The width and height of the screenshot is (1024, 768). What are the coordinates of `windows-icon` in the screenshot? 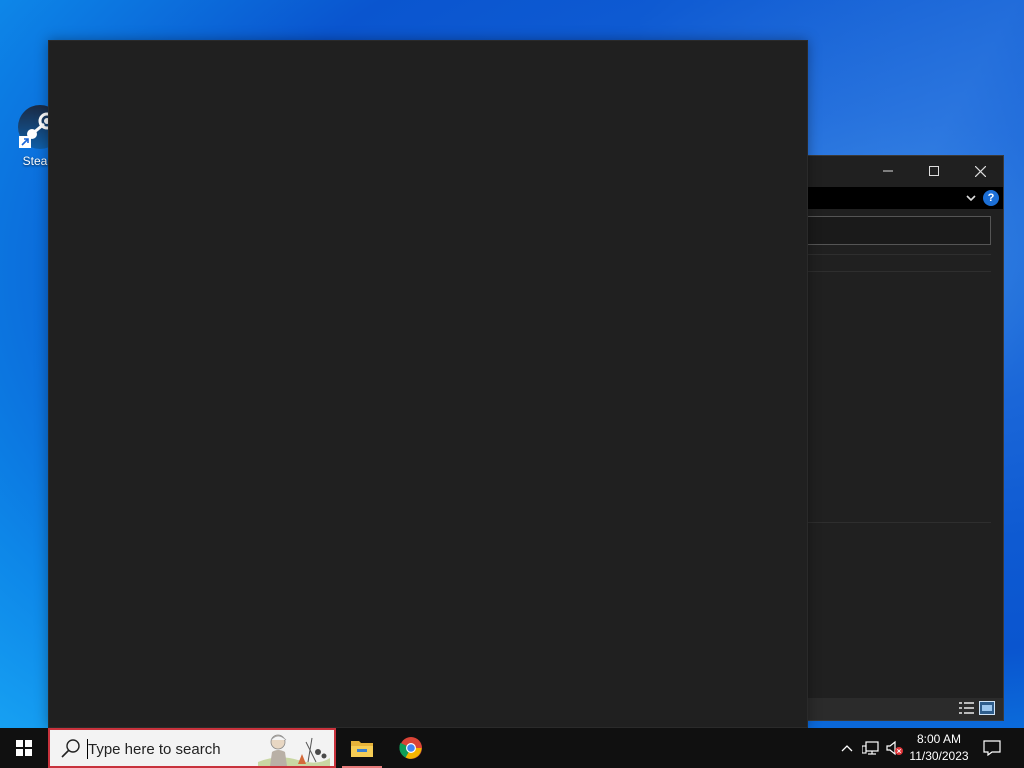 It's located at (24, 748).